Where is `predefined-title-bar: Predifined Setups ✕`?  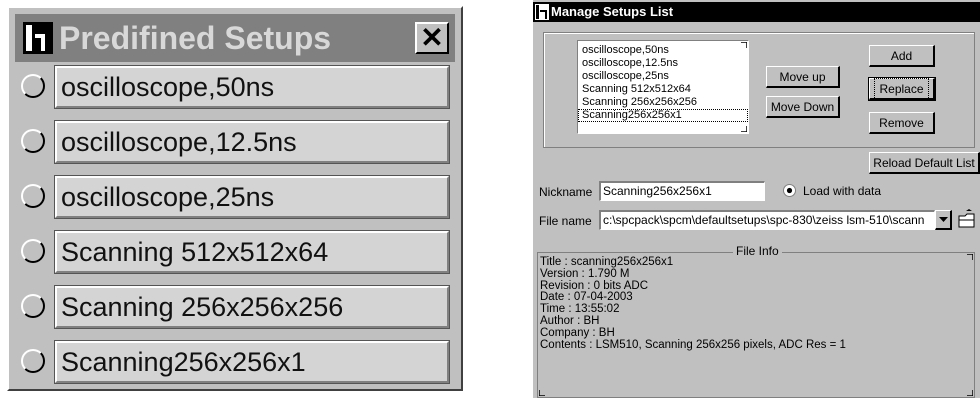
predefined-title-bar: Predifined Setups ✕ is located at coordinates (235, 38).